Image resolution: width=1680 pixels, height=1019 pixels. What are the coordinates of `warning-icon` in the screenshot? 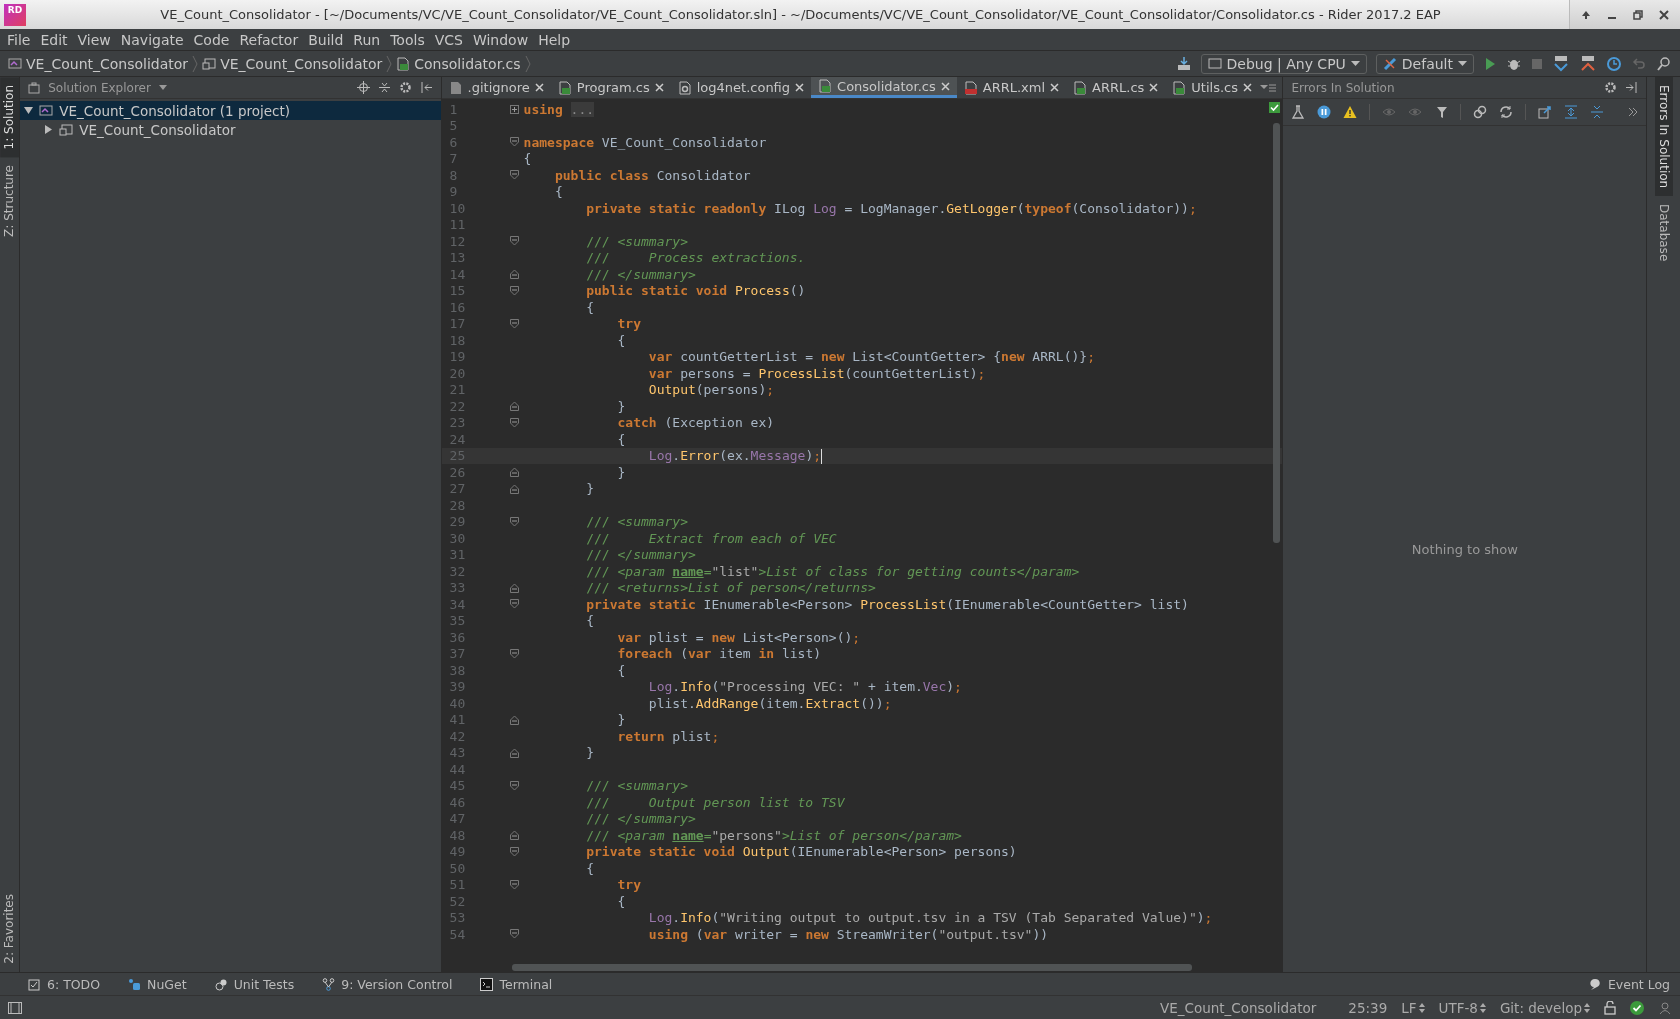 It's located at (1350, 112).